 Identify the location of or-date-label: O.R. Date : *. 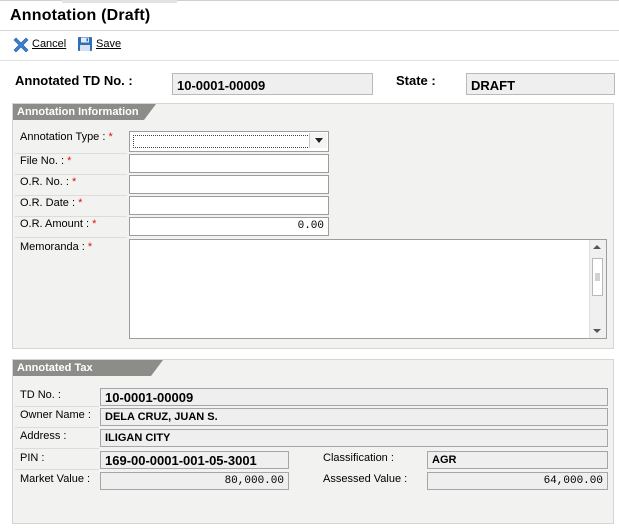
(51, 203).